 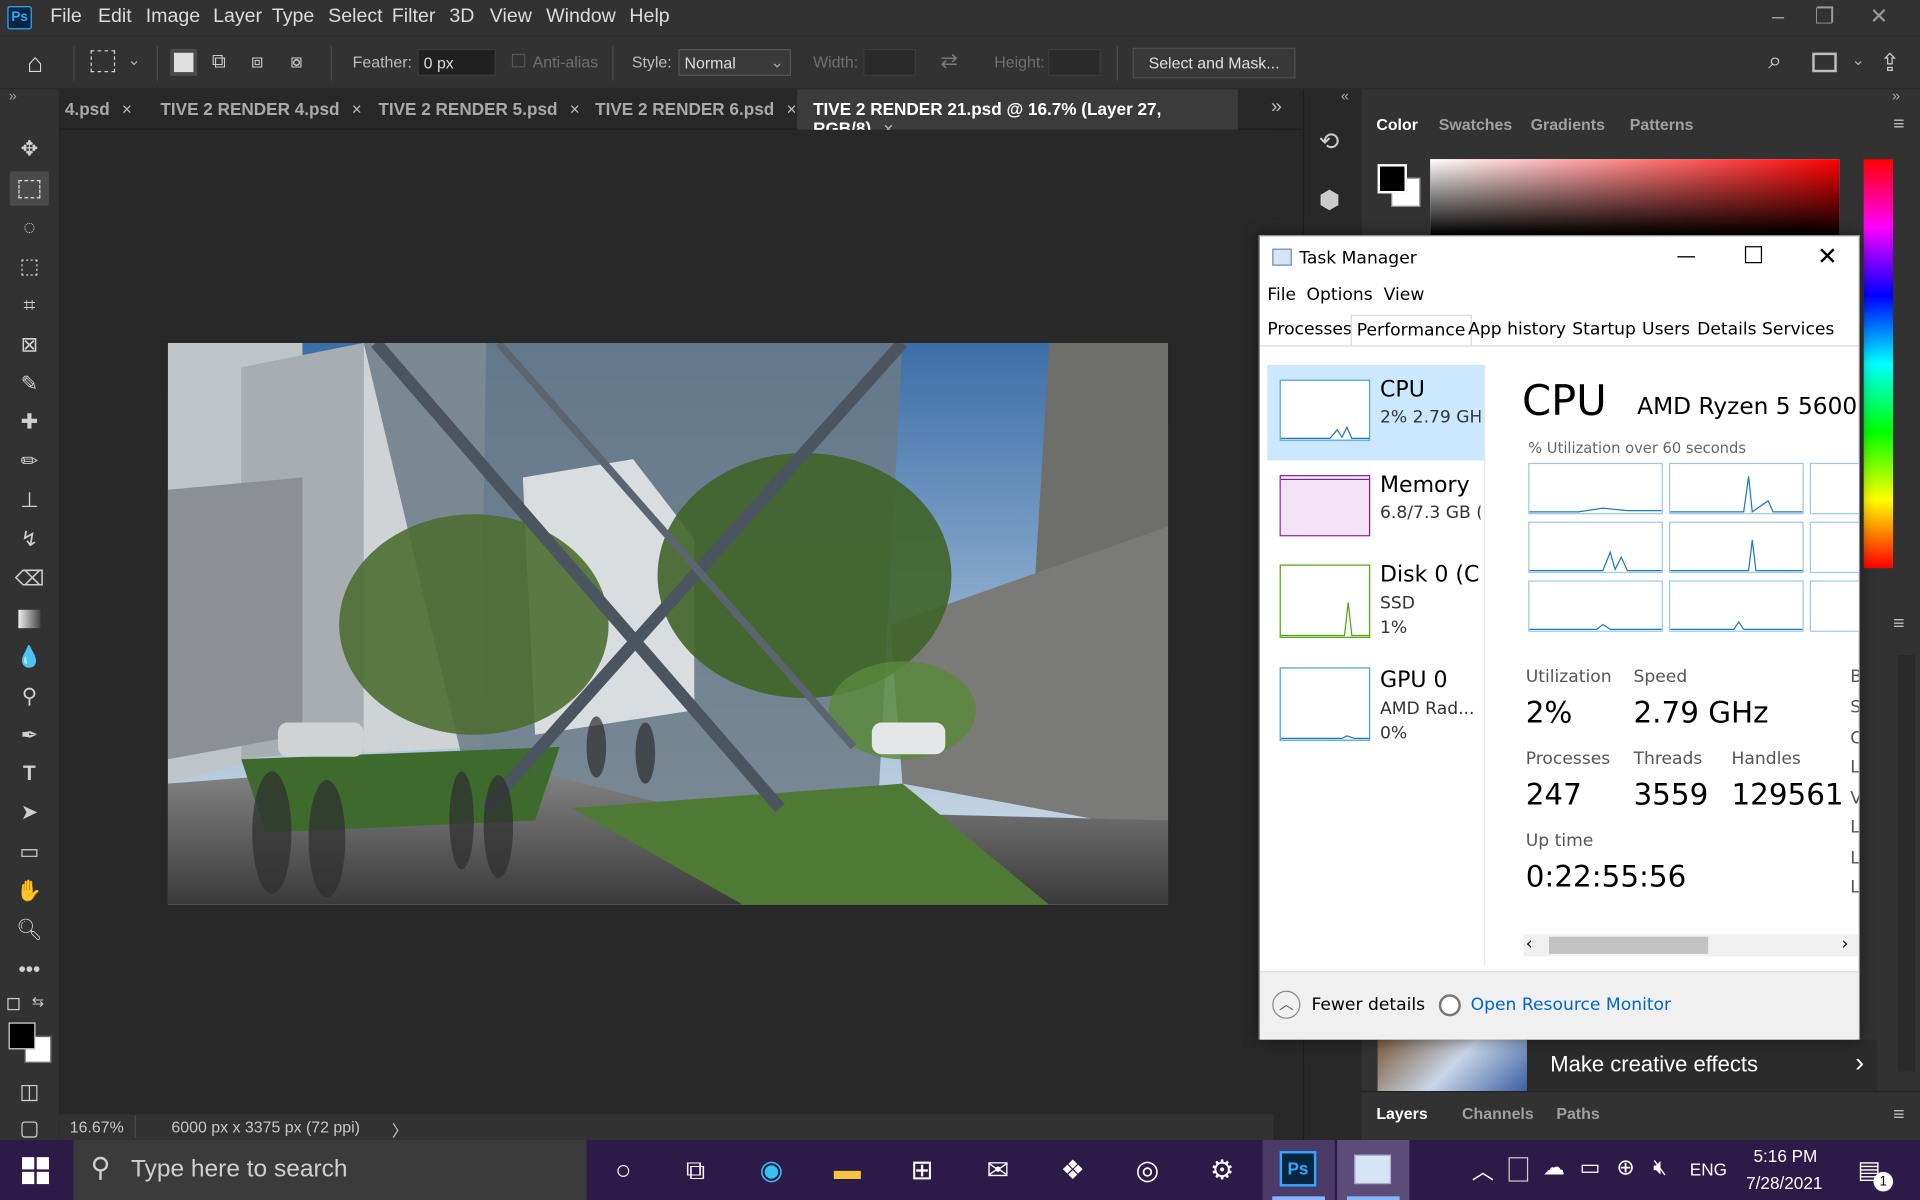 What do you see at coordinates (1221, 1170) in the screenshot?
I see `steam-icon: ⚙` at bounding box center [1221, 1170].